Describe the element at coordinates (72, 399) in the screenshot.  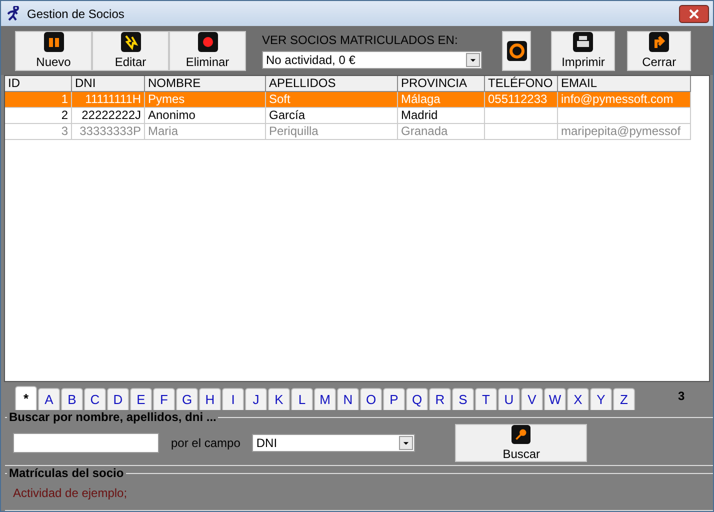
I see `letter-tab: B` at that location.